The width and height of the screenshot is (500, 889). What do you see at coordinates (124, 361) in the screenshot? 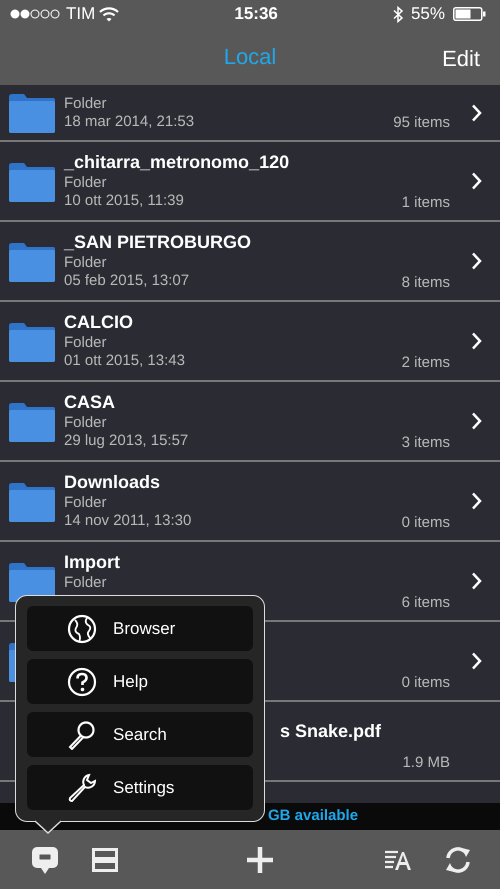
I see `modified-date: 01 ott 2015, 13:43` at bounding box center [124, 361].